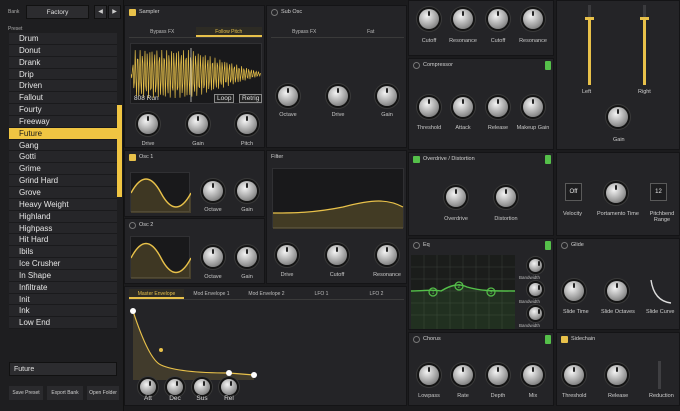 This screenshot has height=411, width=680. Describe the element at coordinates (63, 204) in the screenshot. I see `preset-item: Heavy Weight` at that location.